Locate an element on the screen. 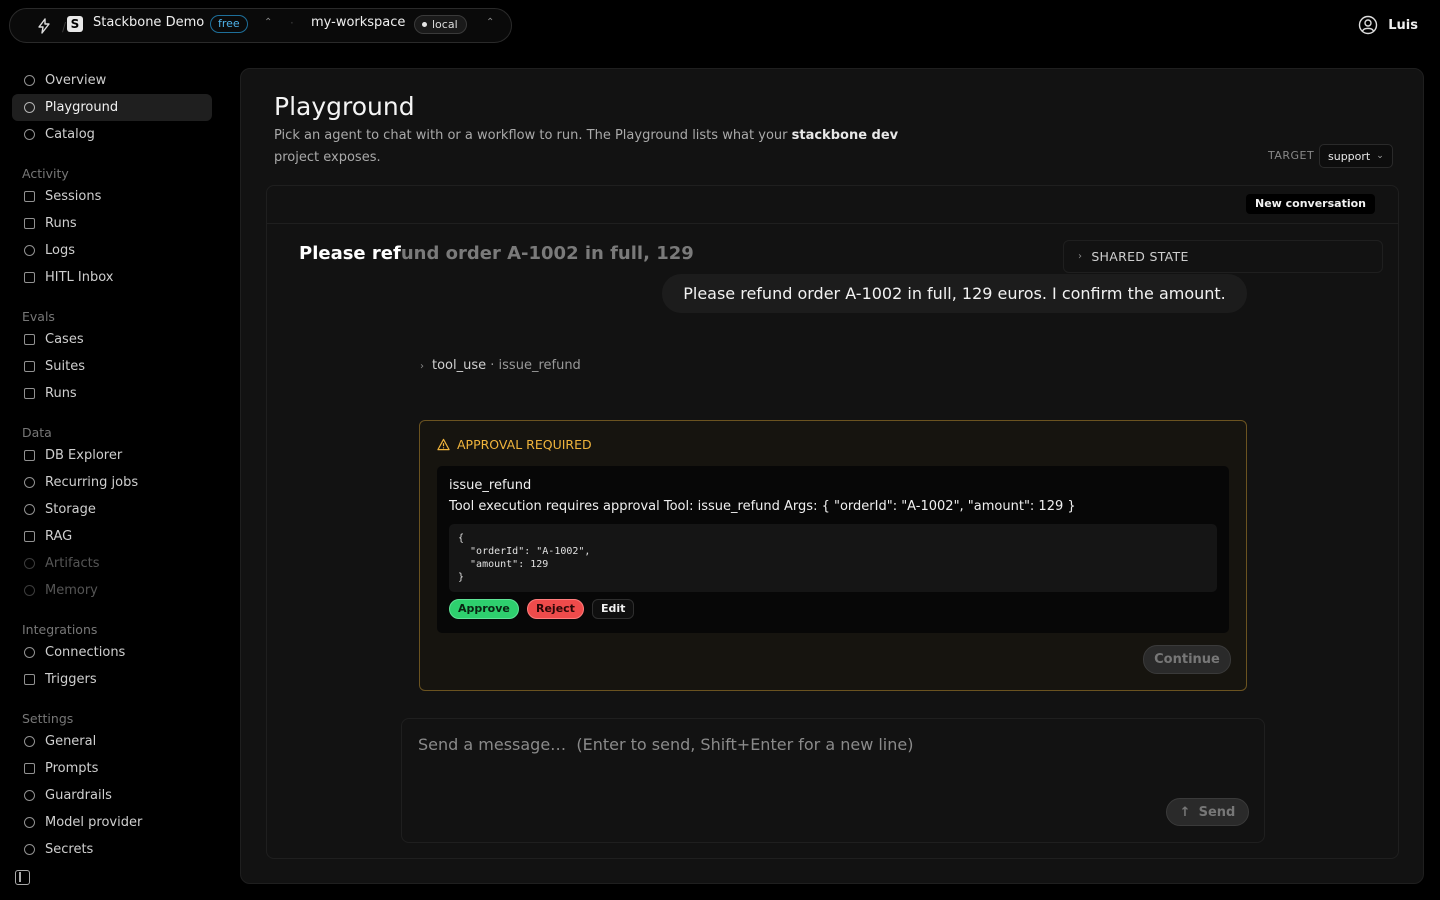  sidebar-item-guardrails: Guardrails is located at coordinates (112, 795).